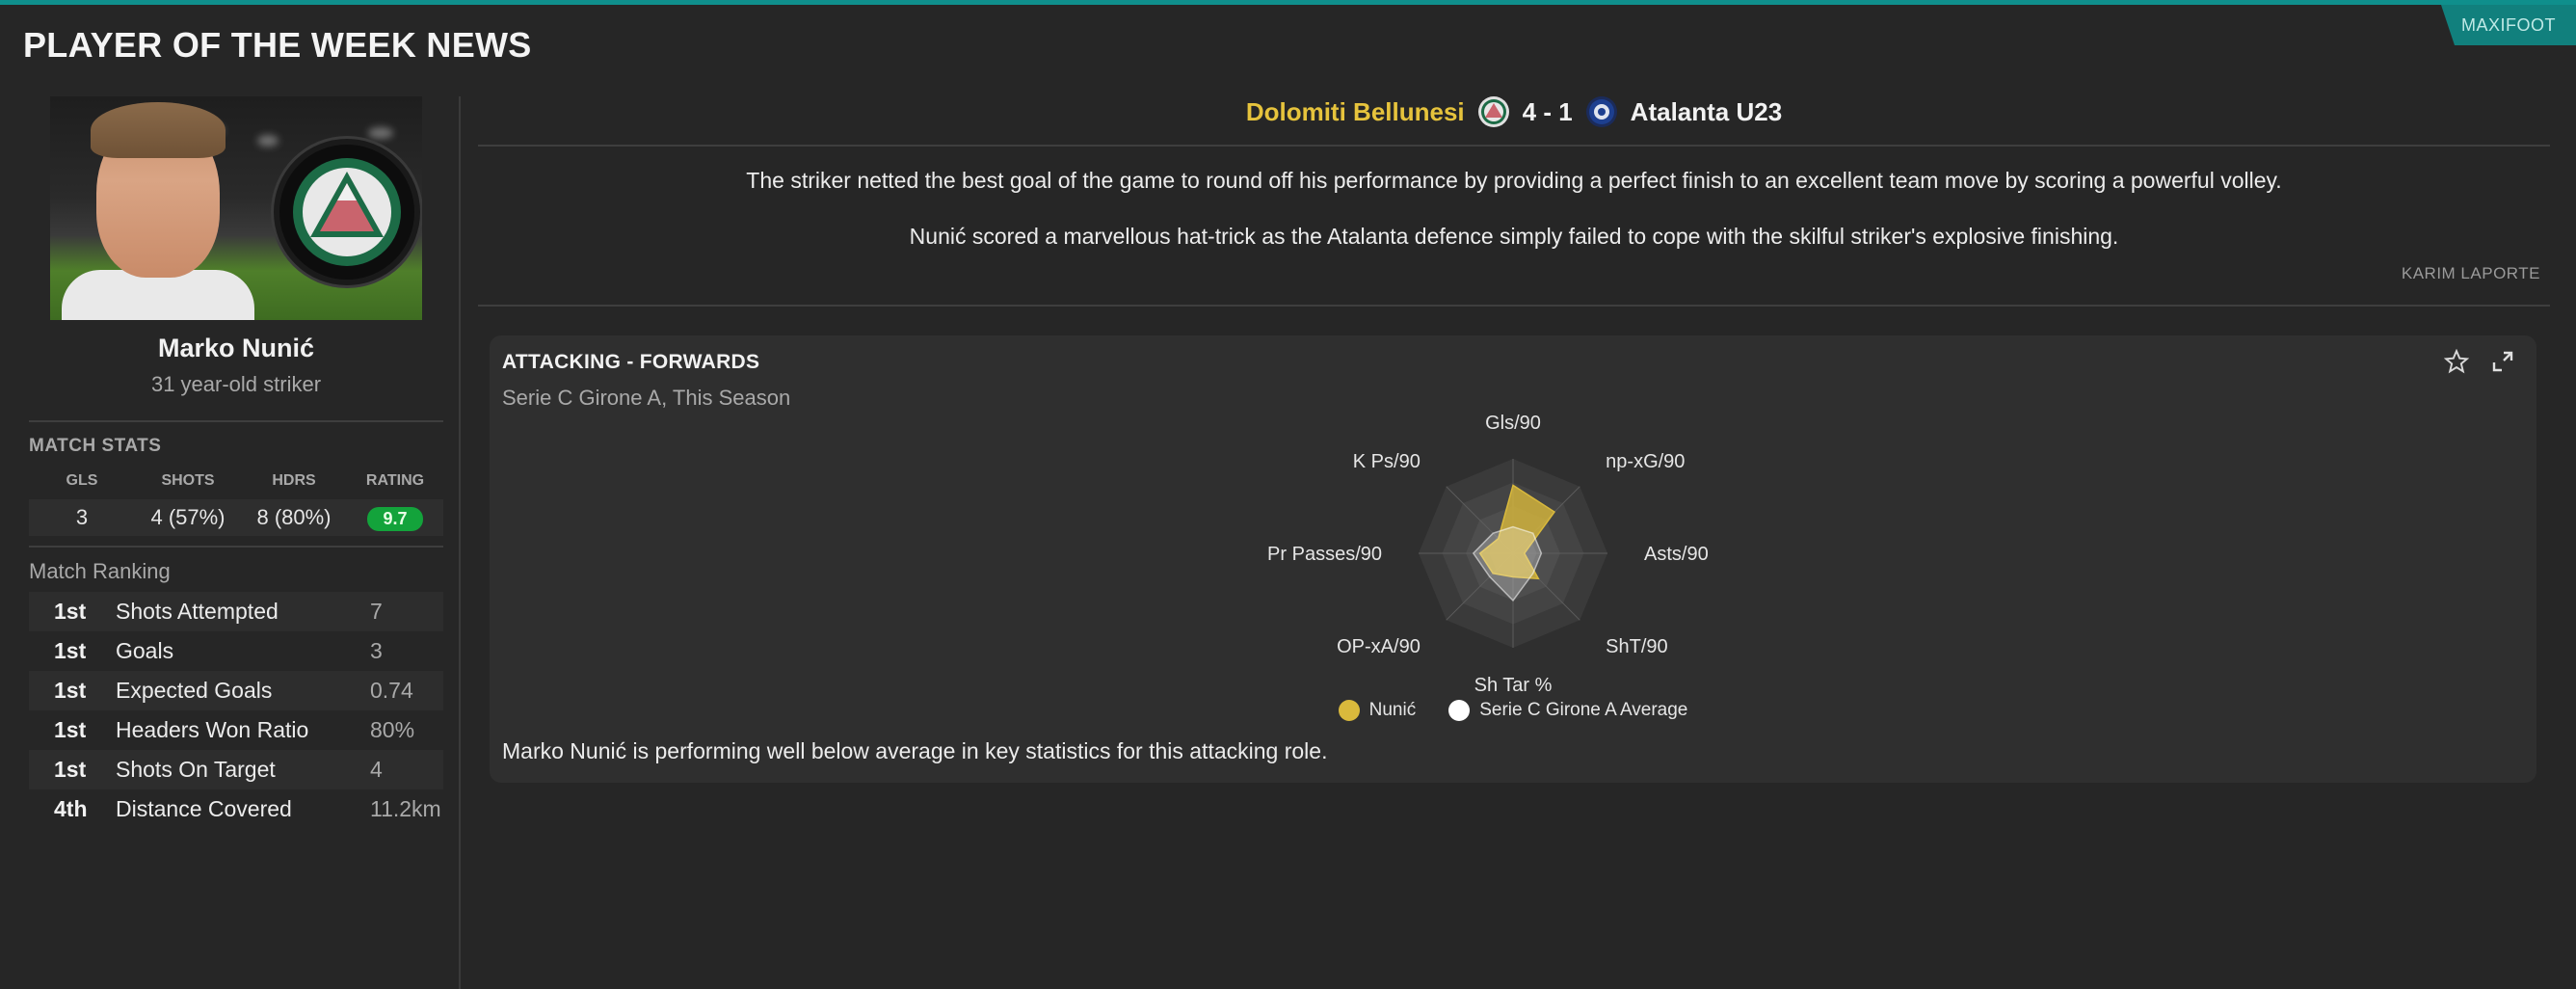  Describe the element at coordinates (194, 690) in the screenshot. I see `rank-label: Expected Goals` at that location.